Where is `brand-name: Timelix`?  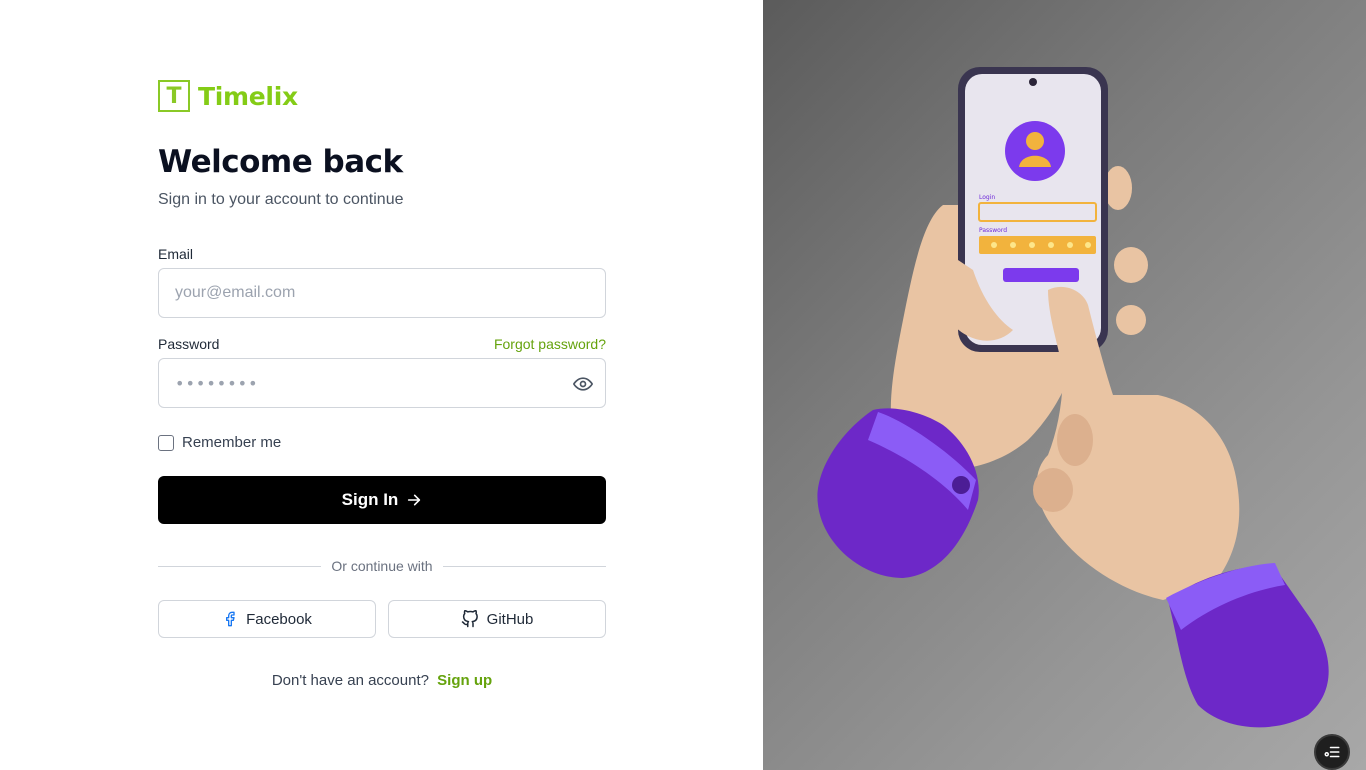
brand-name: Timelix is located at coordinates (248, 96).